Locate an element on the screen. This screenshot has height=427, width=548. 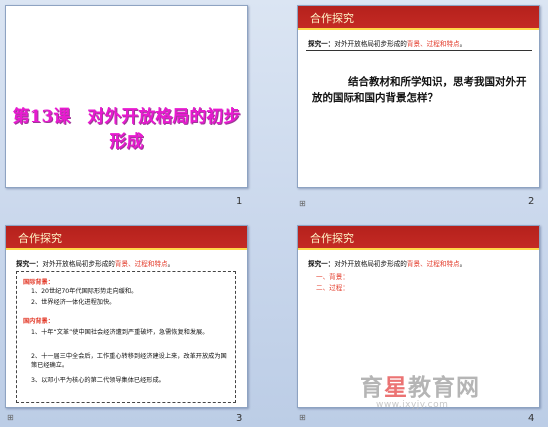
list-item: 2、世界经济一体化进程加快。 is located at coordinates (73, 302).